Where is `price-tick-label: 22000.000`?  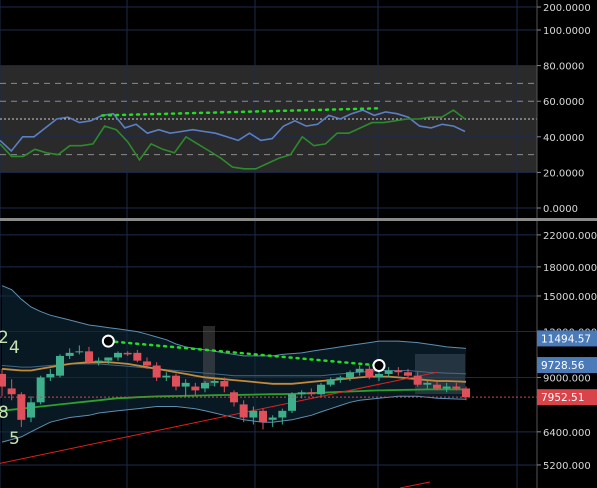 price-tick-label: 22000.000 is located at coordinates (570, 236).